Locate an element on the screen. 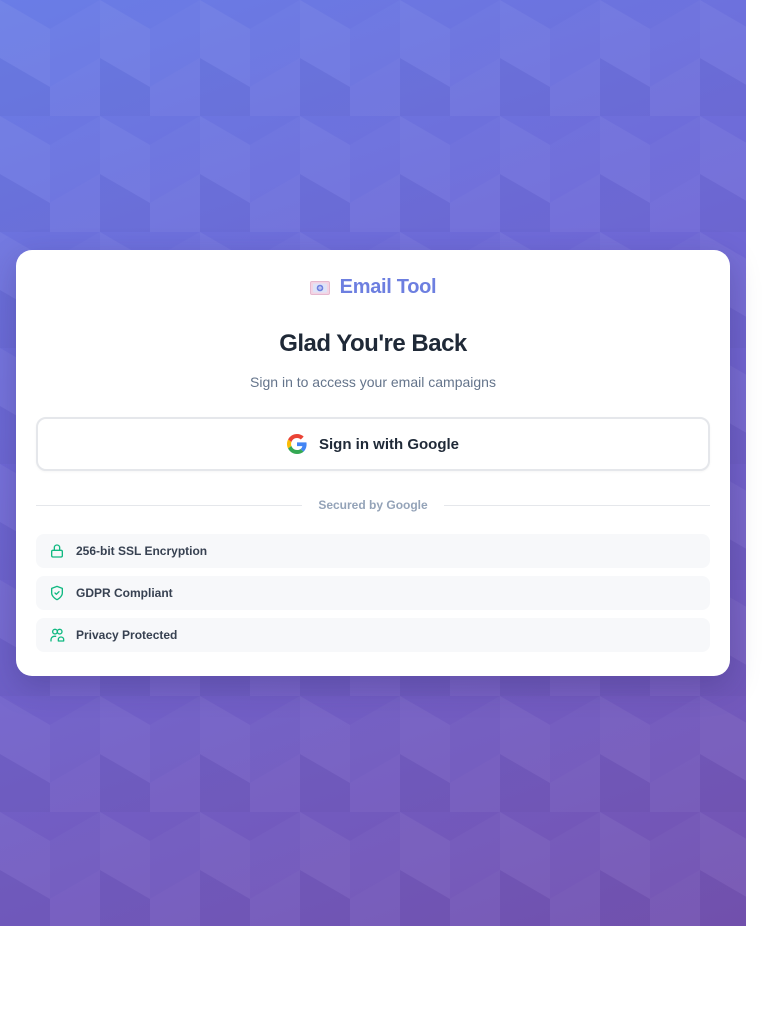 The image size is (768, 1024). google-icon is located at coordinates (297, 444).